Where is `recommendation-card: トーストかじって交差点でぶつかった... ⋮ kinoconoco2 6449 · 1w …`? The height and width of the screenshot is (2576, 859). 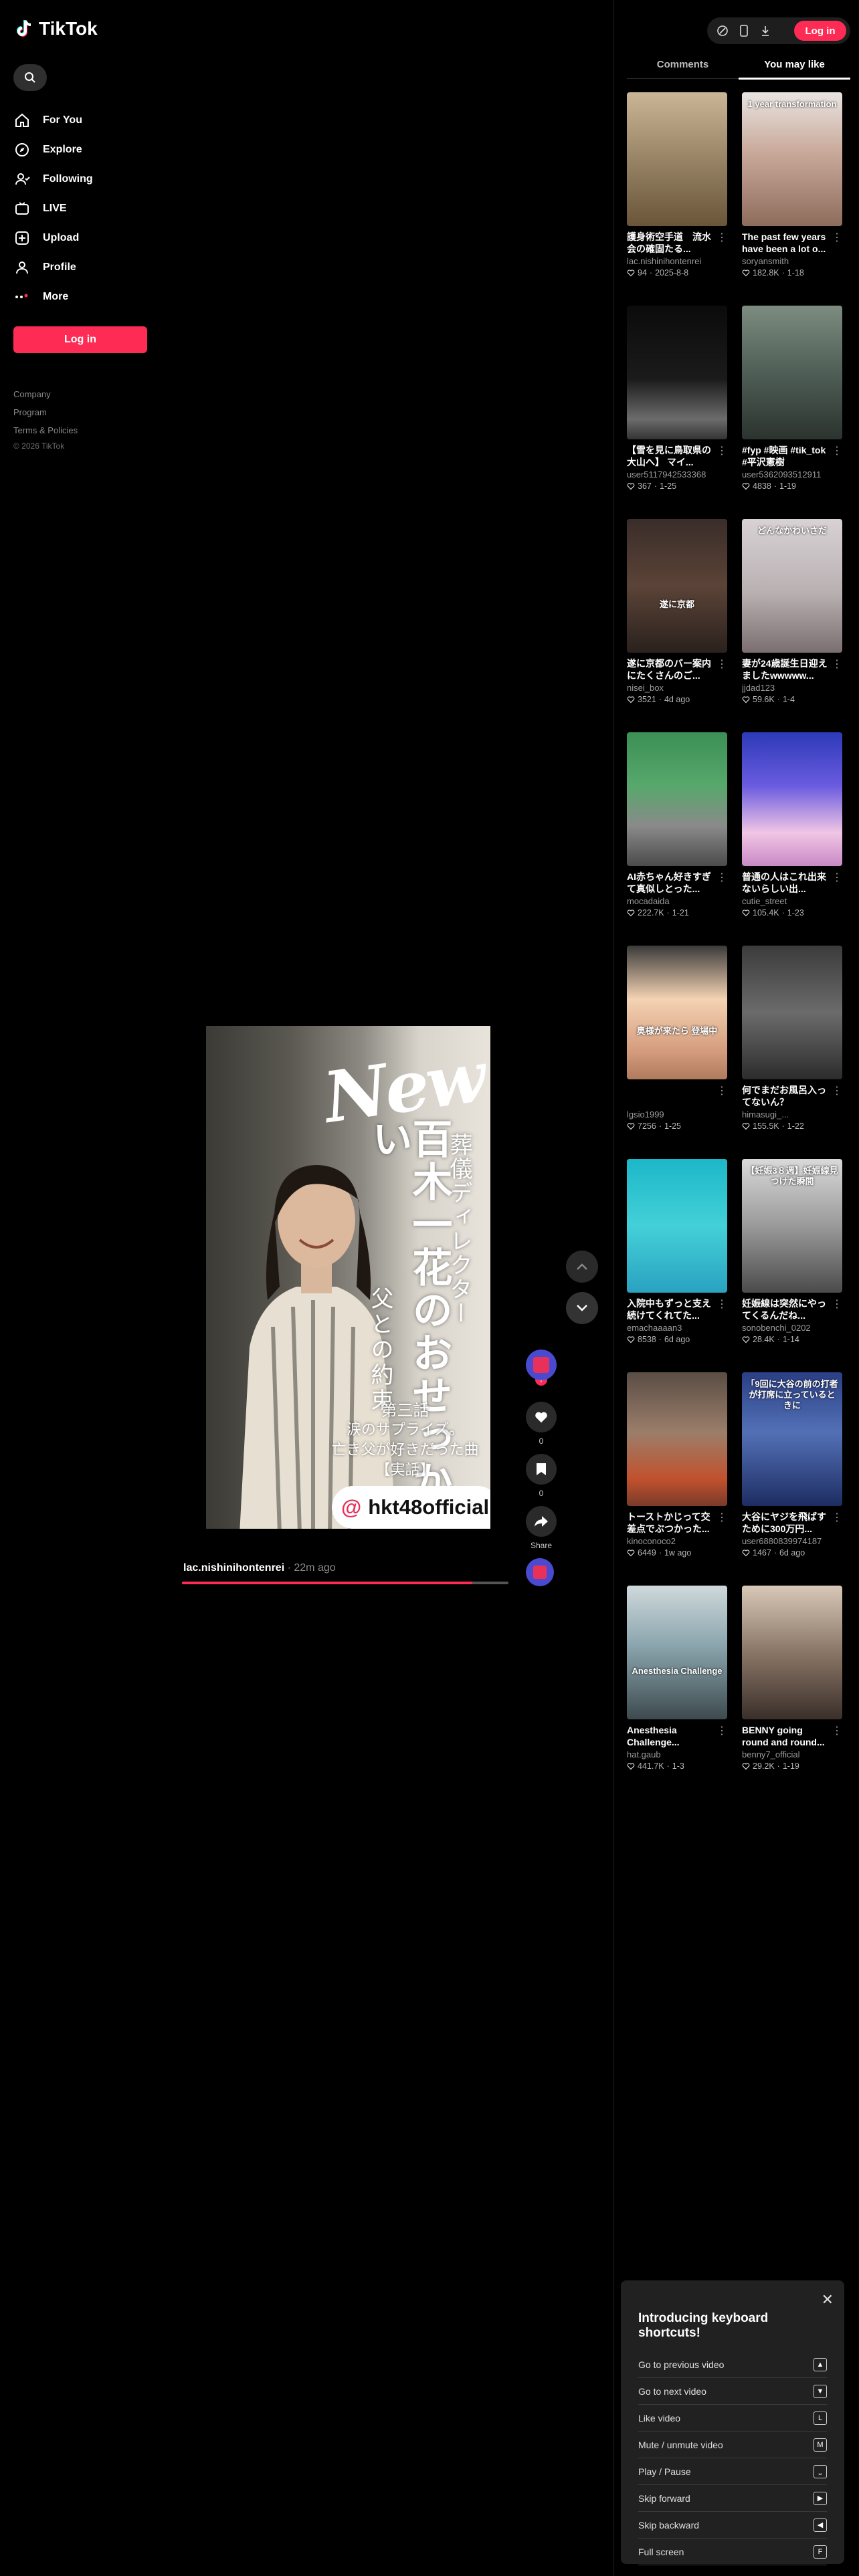 recommendation-card: トーストかじって交差点でぶつかった... ⋮ kinoconoco2 6449 · 1w … is located at coordinates (677, 1479).